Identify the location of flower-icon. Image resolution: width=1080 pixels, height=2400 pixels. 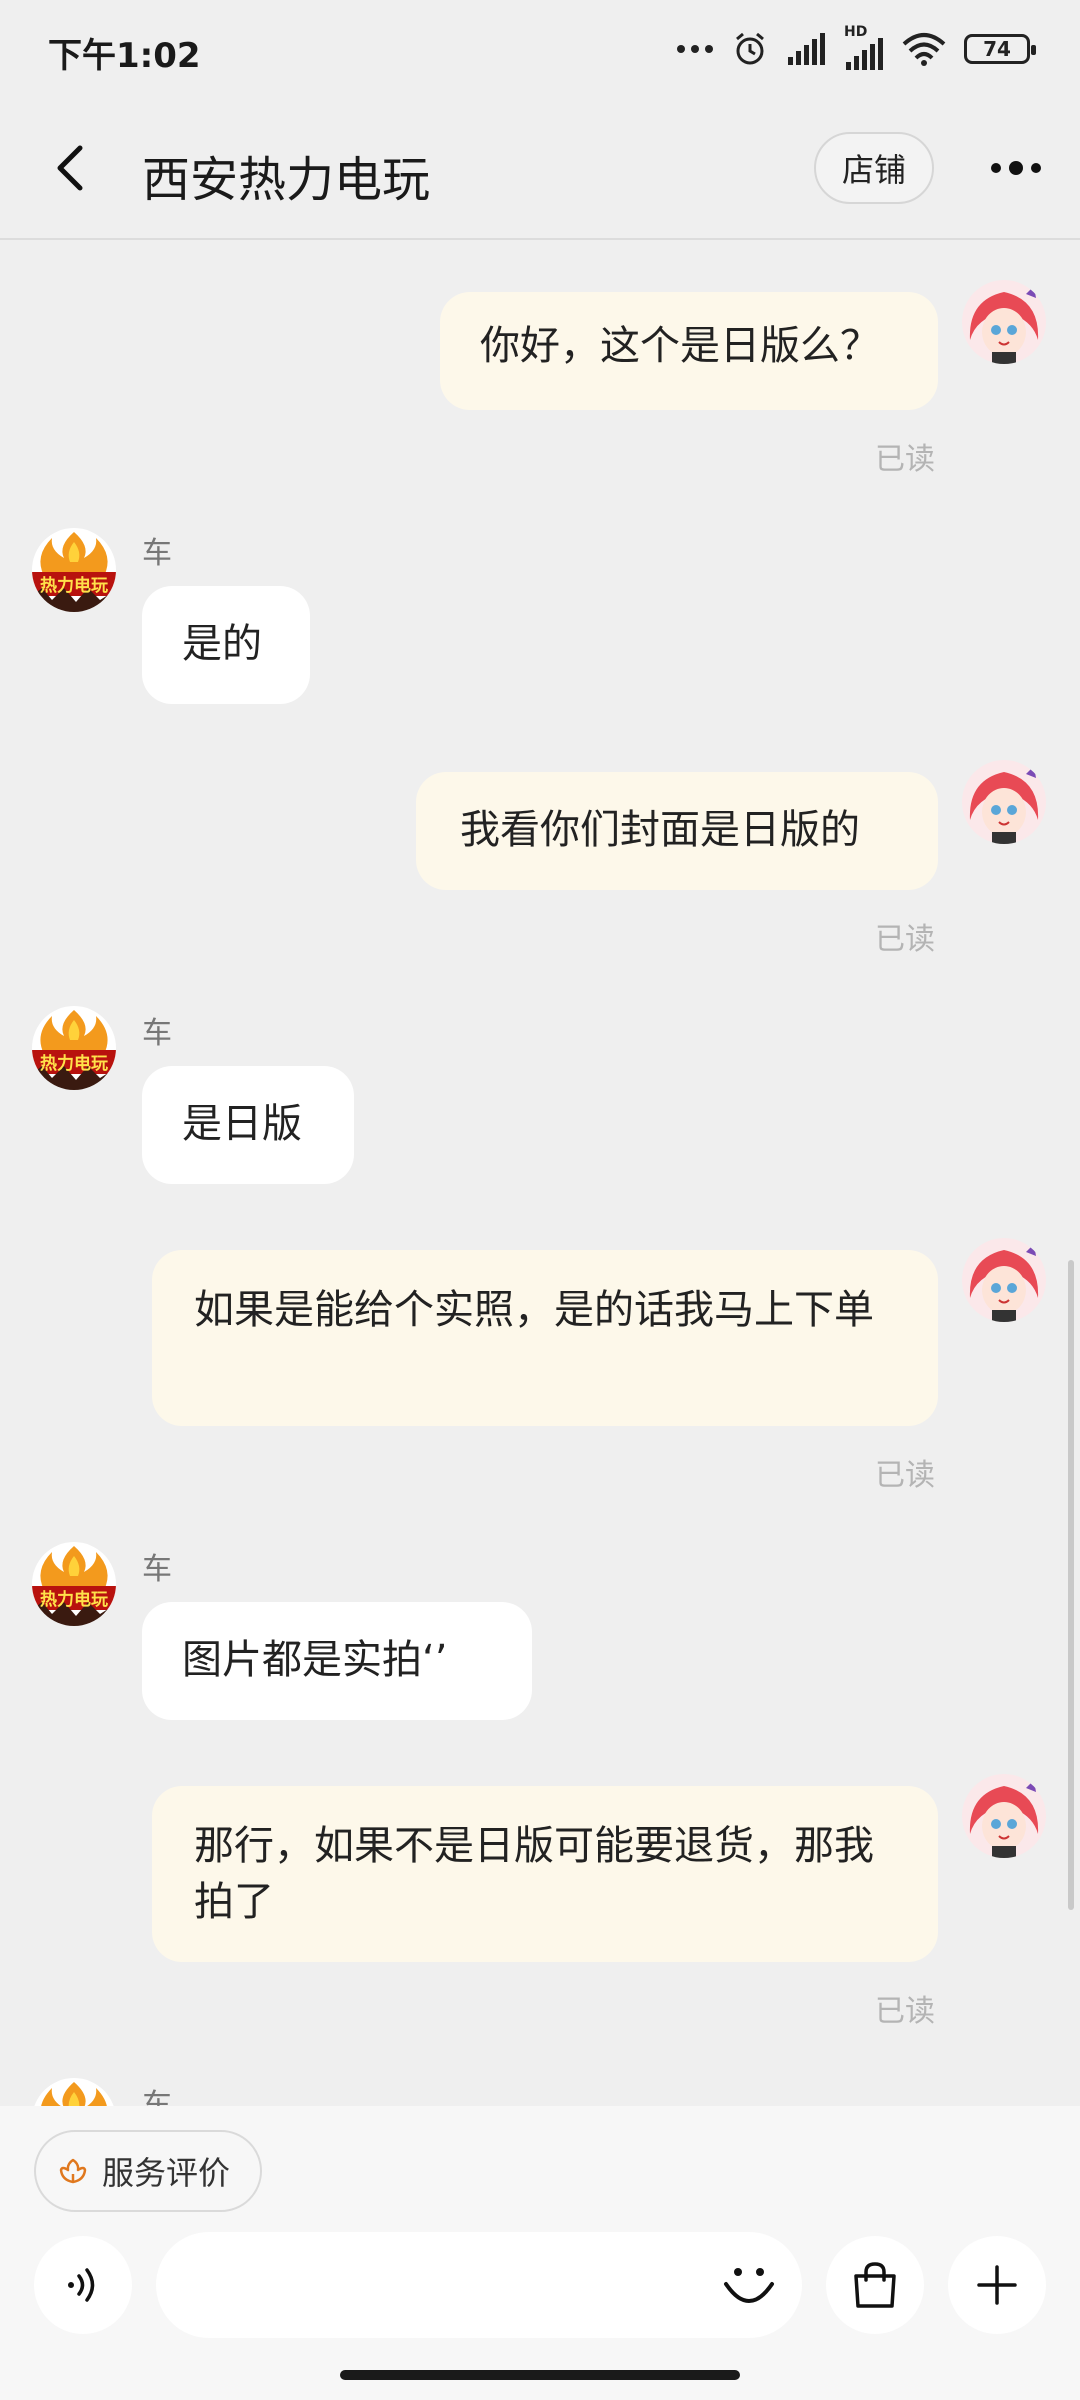
(73, 2171).